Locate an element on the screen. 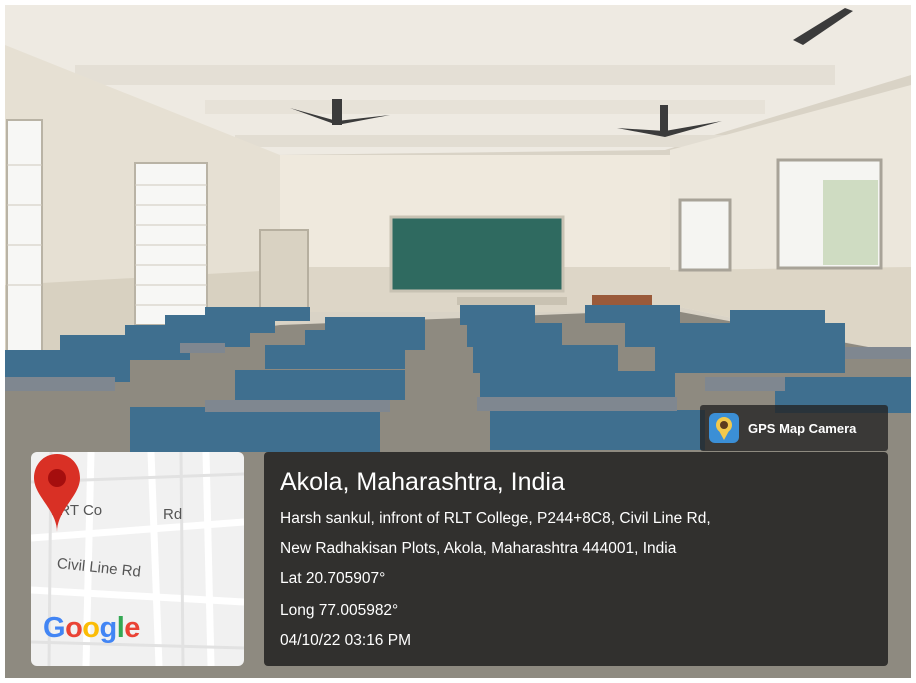 Image resolution: width=916 pixels, height=683 pixels. badge-label: GPS Map Camera is located at coordinates (802, 428).